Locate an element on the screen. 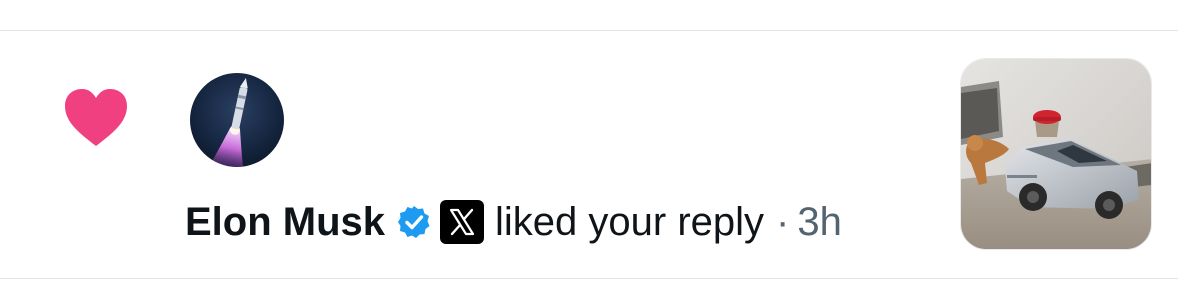 The image size is (1178, 303). x-logo-icon is located at coordinates (462, 222).